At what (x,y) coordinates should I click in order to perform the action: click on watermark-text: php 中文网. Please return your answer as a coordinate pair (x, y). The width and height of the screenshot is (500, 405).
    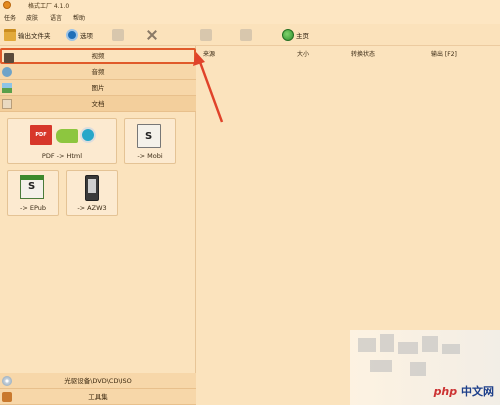
    Looking at the image, I should click on (464, 391).